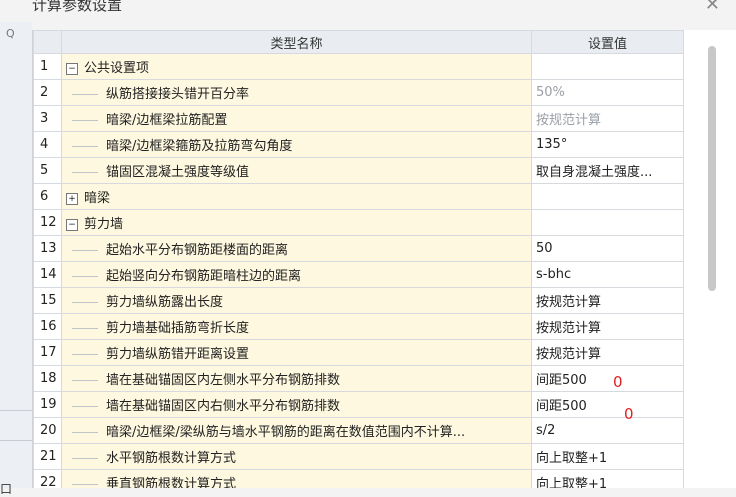 Image resolution: width=736 pixels, height=497 pixels. Describe the element at coordinates (72, 198) in the screenshot. I see `expand-icon: +` at that location.